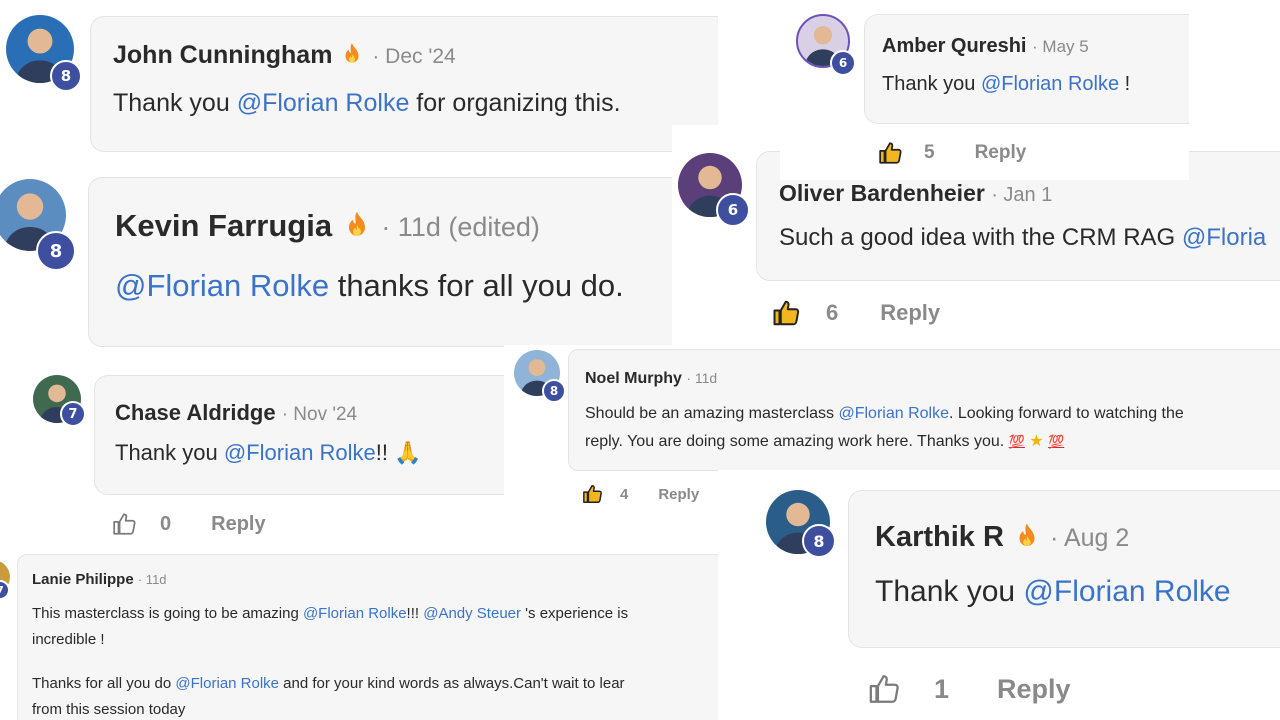 This screenshot has height=720, width=1280. I want to click on author-name: John Cunningham, so click(222, 55).